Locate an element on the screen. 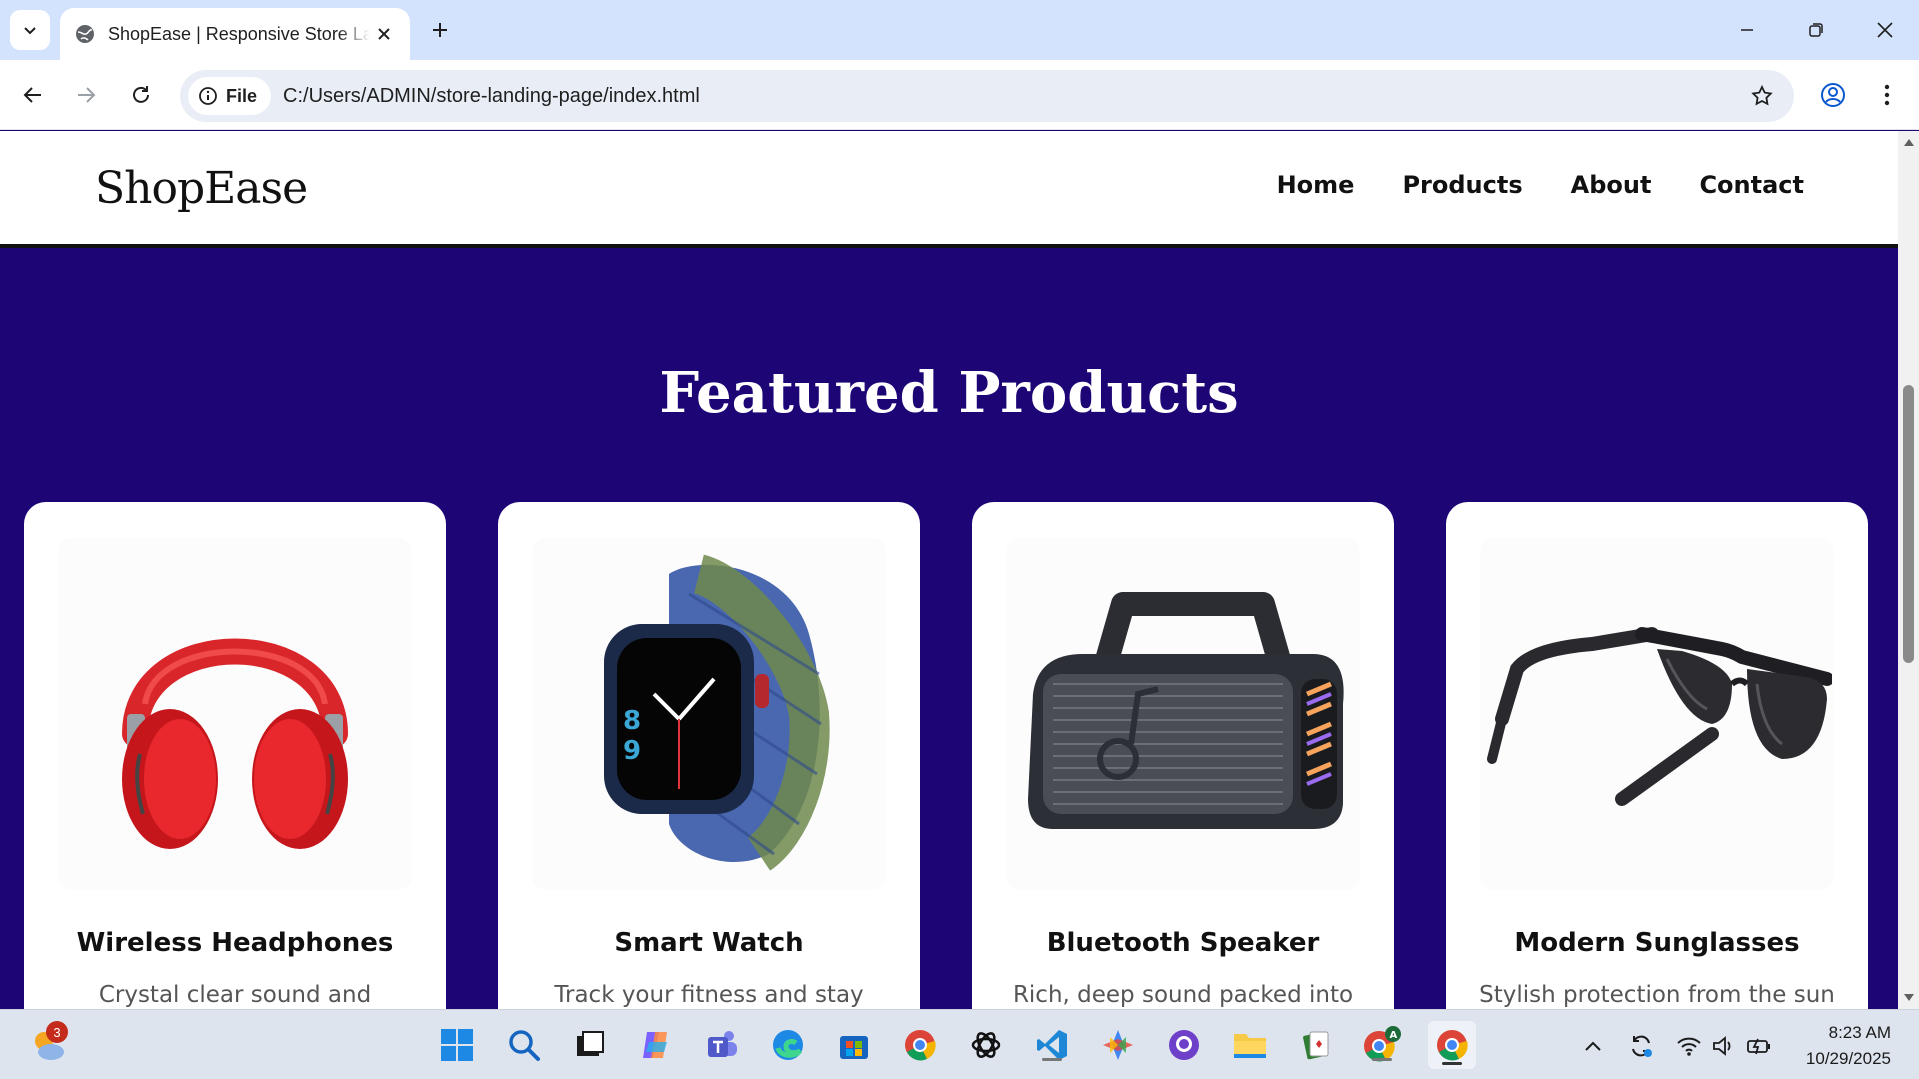 Image resolution: width=1919 pixels, height=1079 pixels. store-app is located at coordinates (854, 1045).